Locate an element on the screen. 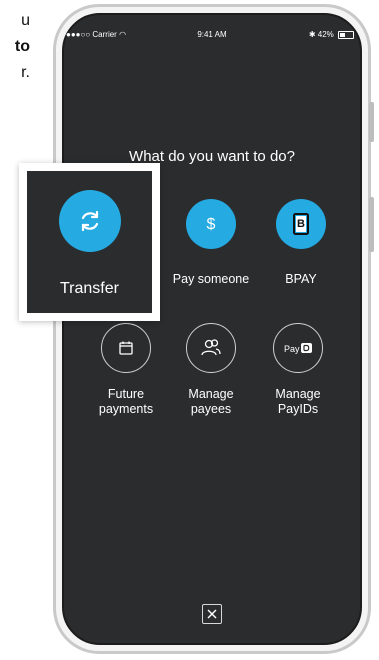 This screenshot has height=660, width=379. bpay-icon: B is located at coordinates (301, 224).